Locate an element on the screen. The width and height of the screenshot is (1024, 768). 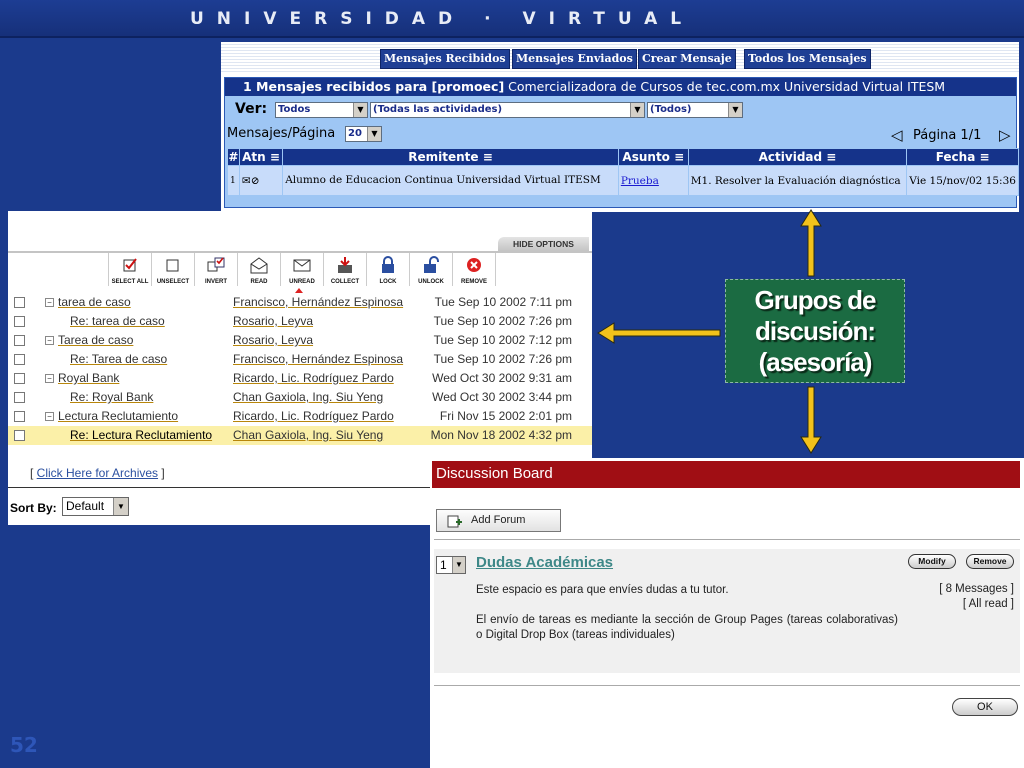
nav-mensajes-recibidos: Mensajes Recibidos is located at coordinates (445, 59).